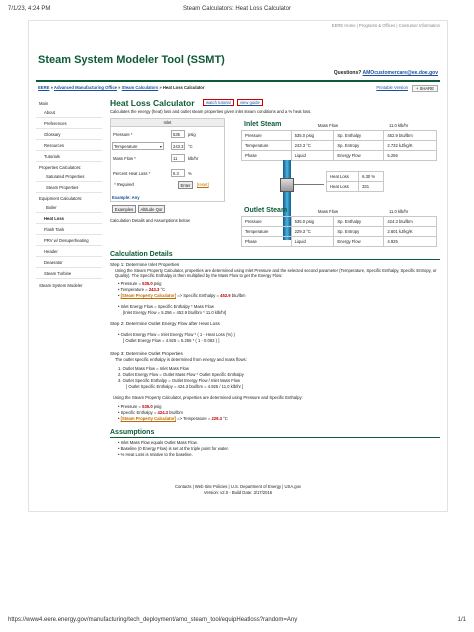 Image resolution: width=474 pixels, height=632 pixels. Describe the element at coordinates (359, 145) in the screenshot. I see `inlet-cell: Sp. Entropy` at that location.